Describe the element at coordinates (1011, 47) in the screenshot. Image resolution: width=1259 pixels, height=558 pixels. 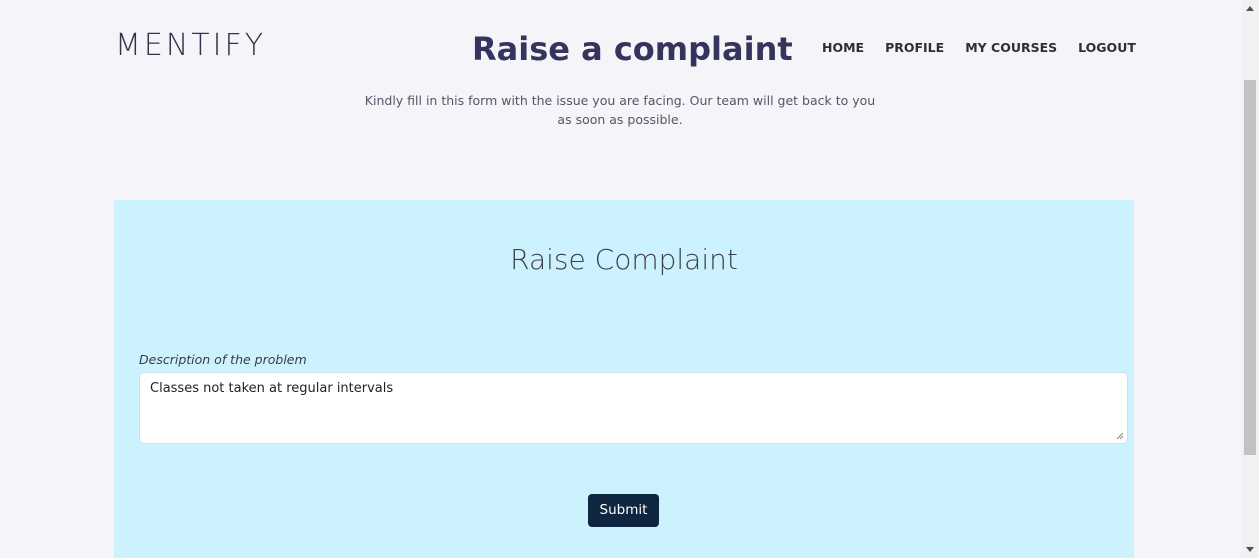
I see `nav-my-courses-link: MY COURSES` at that location.